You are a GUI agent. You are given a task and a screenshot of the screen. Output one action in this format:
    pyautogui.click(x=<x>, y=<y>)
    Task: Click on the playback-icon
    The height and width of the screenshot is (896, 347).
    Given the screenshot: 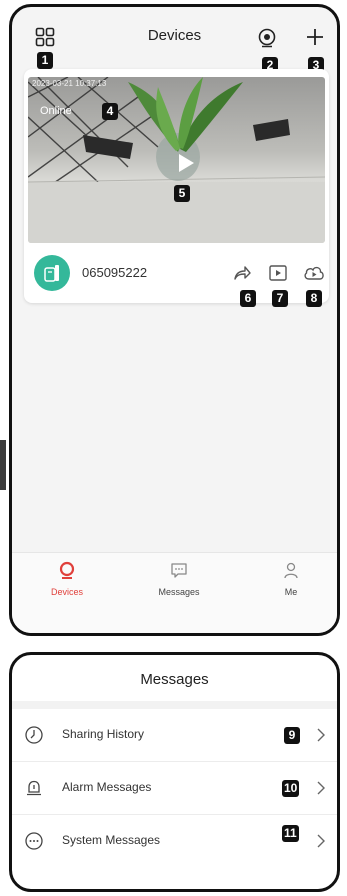 What is the action you would take?
    pyautogui.click(x=278, y=273)
    